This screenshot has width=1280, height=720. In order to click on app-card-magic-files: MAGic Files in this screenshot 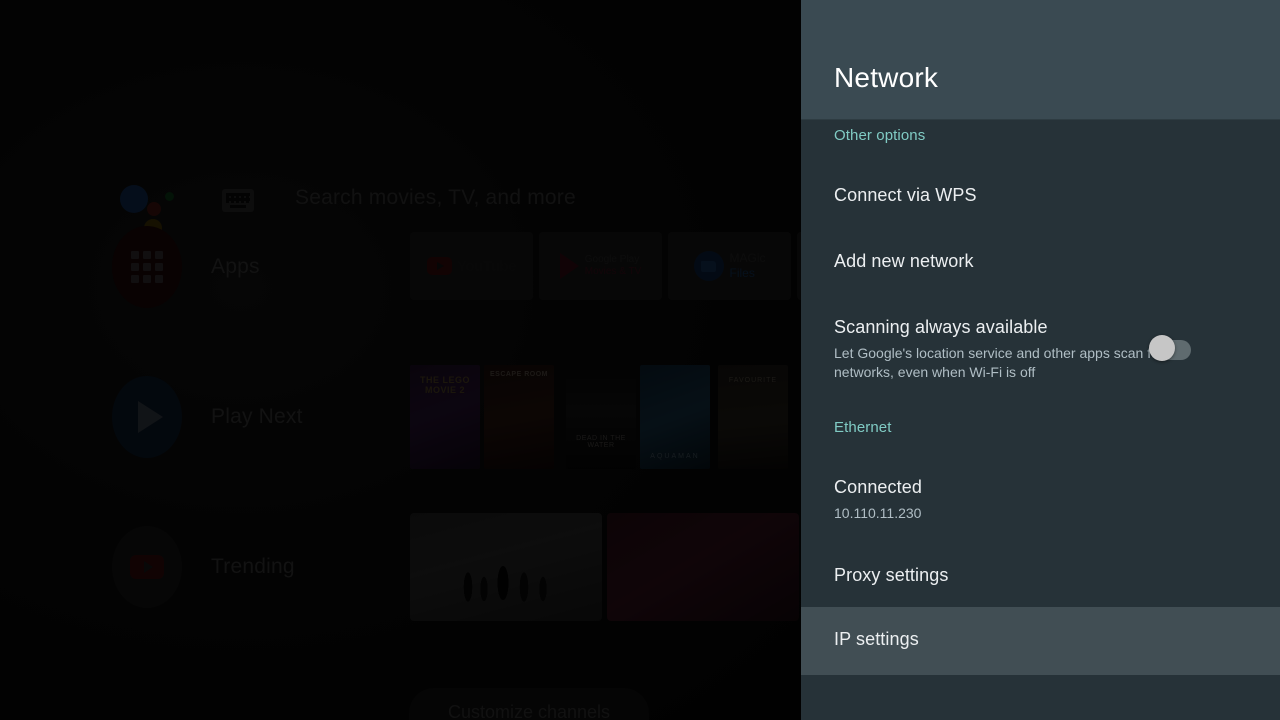, I will do `click(729, 266)`.